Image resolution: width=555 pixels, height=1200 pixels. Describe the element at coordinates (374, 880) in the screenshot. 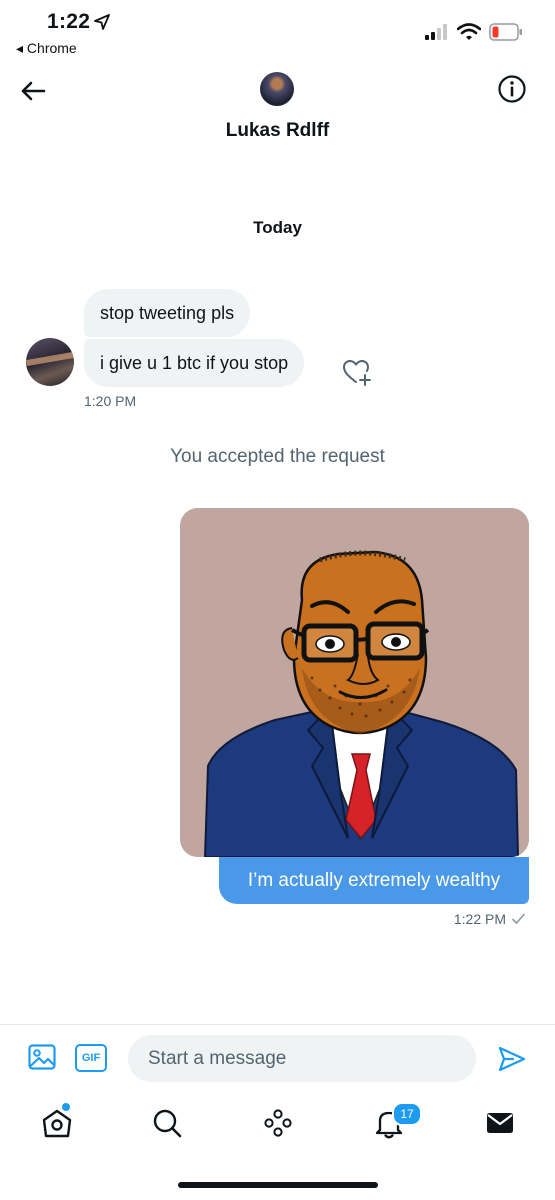

I see `outgoing-message: I’m actually extremely wealthy` at that location.